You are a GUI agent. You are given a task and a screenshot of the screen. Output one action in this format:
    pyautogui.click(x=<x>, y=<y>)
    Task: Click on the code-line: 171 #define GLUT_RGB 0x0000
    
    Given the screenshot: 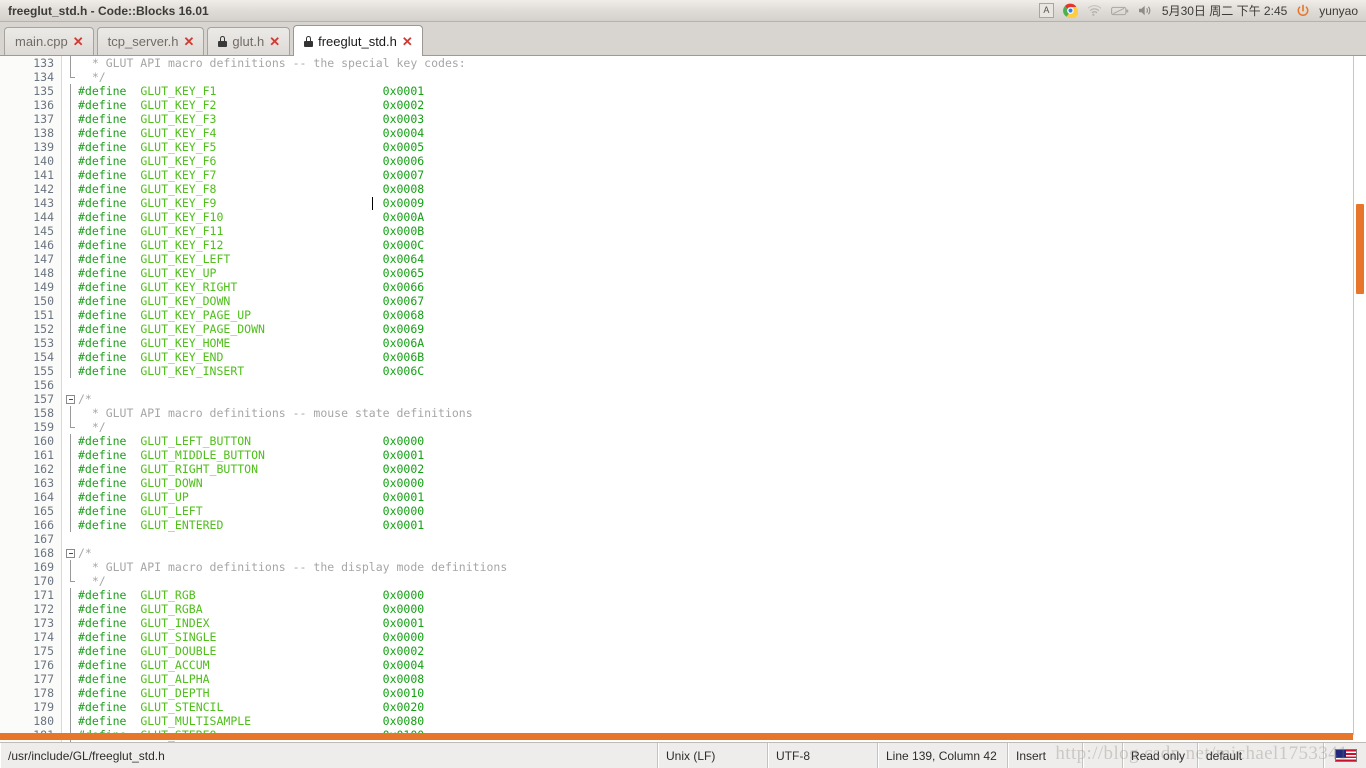 What is the action you would take?
    pyautogui.click(x=683, y=595)
    